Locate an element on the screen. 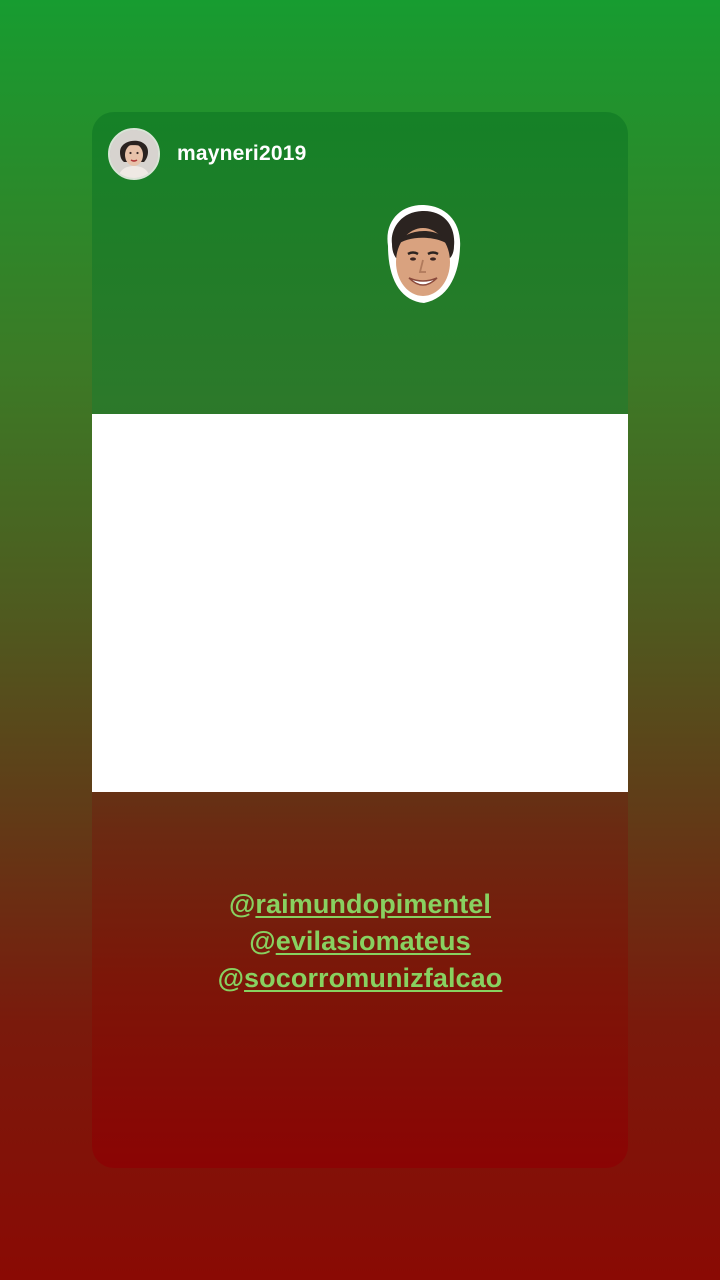 This screenshot has width=720, height=1280. face-sticker is located at coordinates (422, 254).